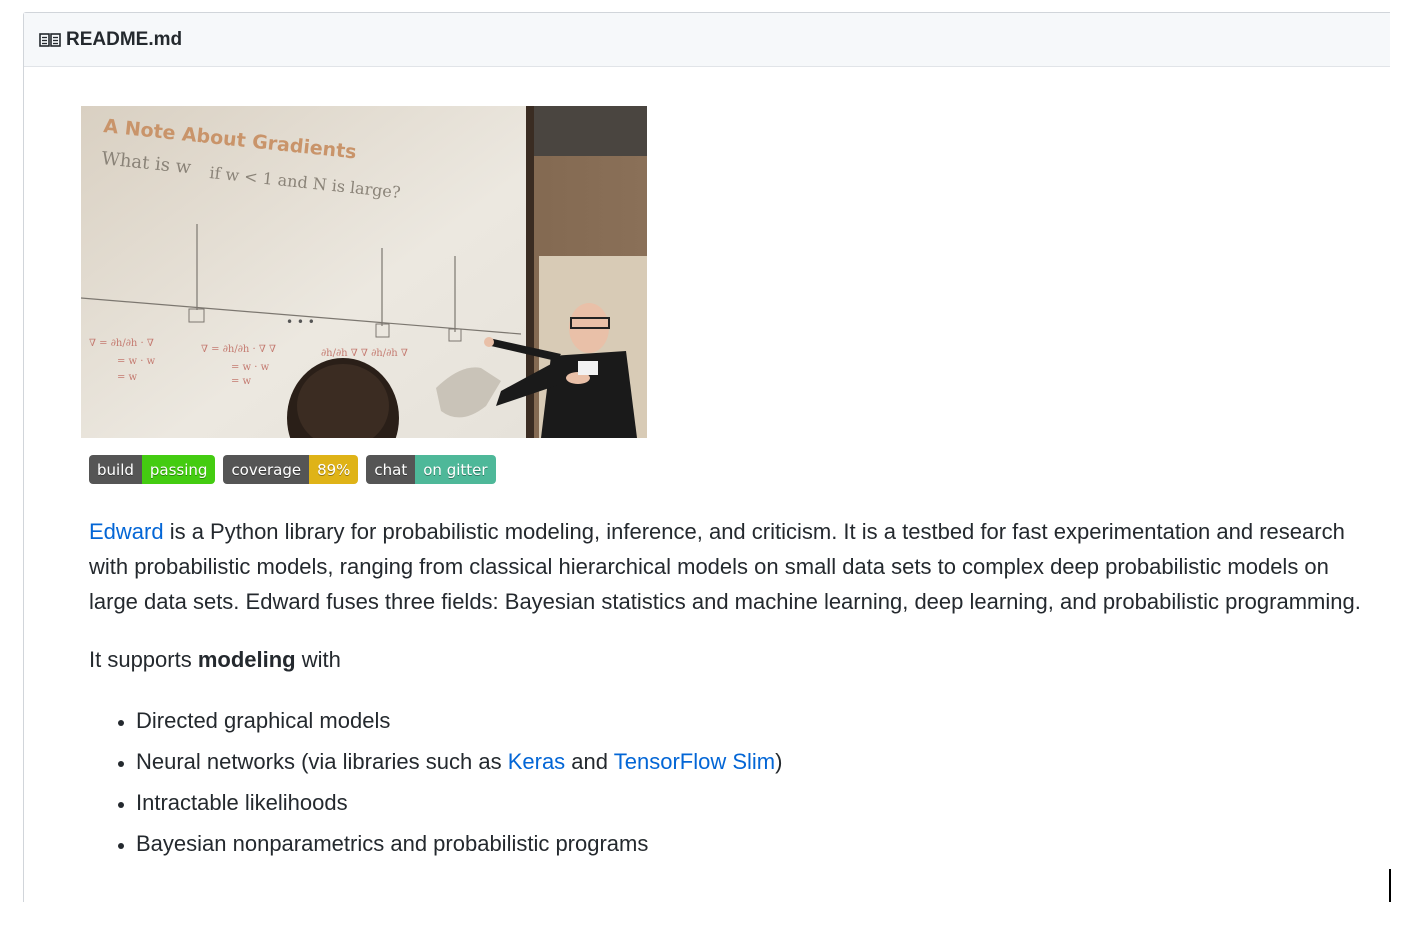 The height and width of the screenshot is (928, 1422). Describe the element at coordinates (455, 469) in the screenshot. I see `badge-value: on gitter` at that location.